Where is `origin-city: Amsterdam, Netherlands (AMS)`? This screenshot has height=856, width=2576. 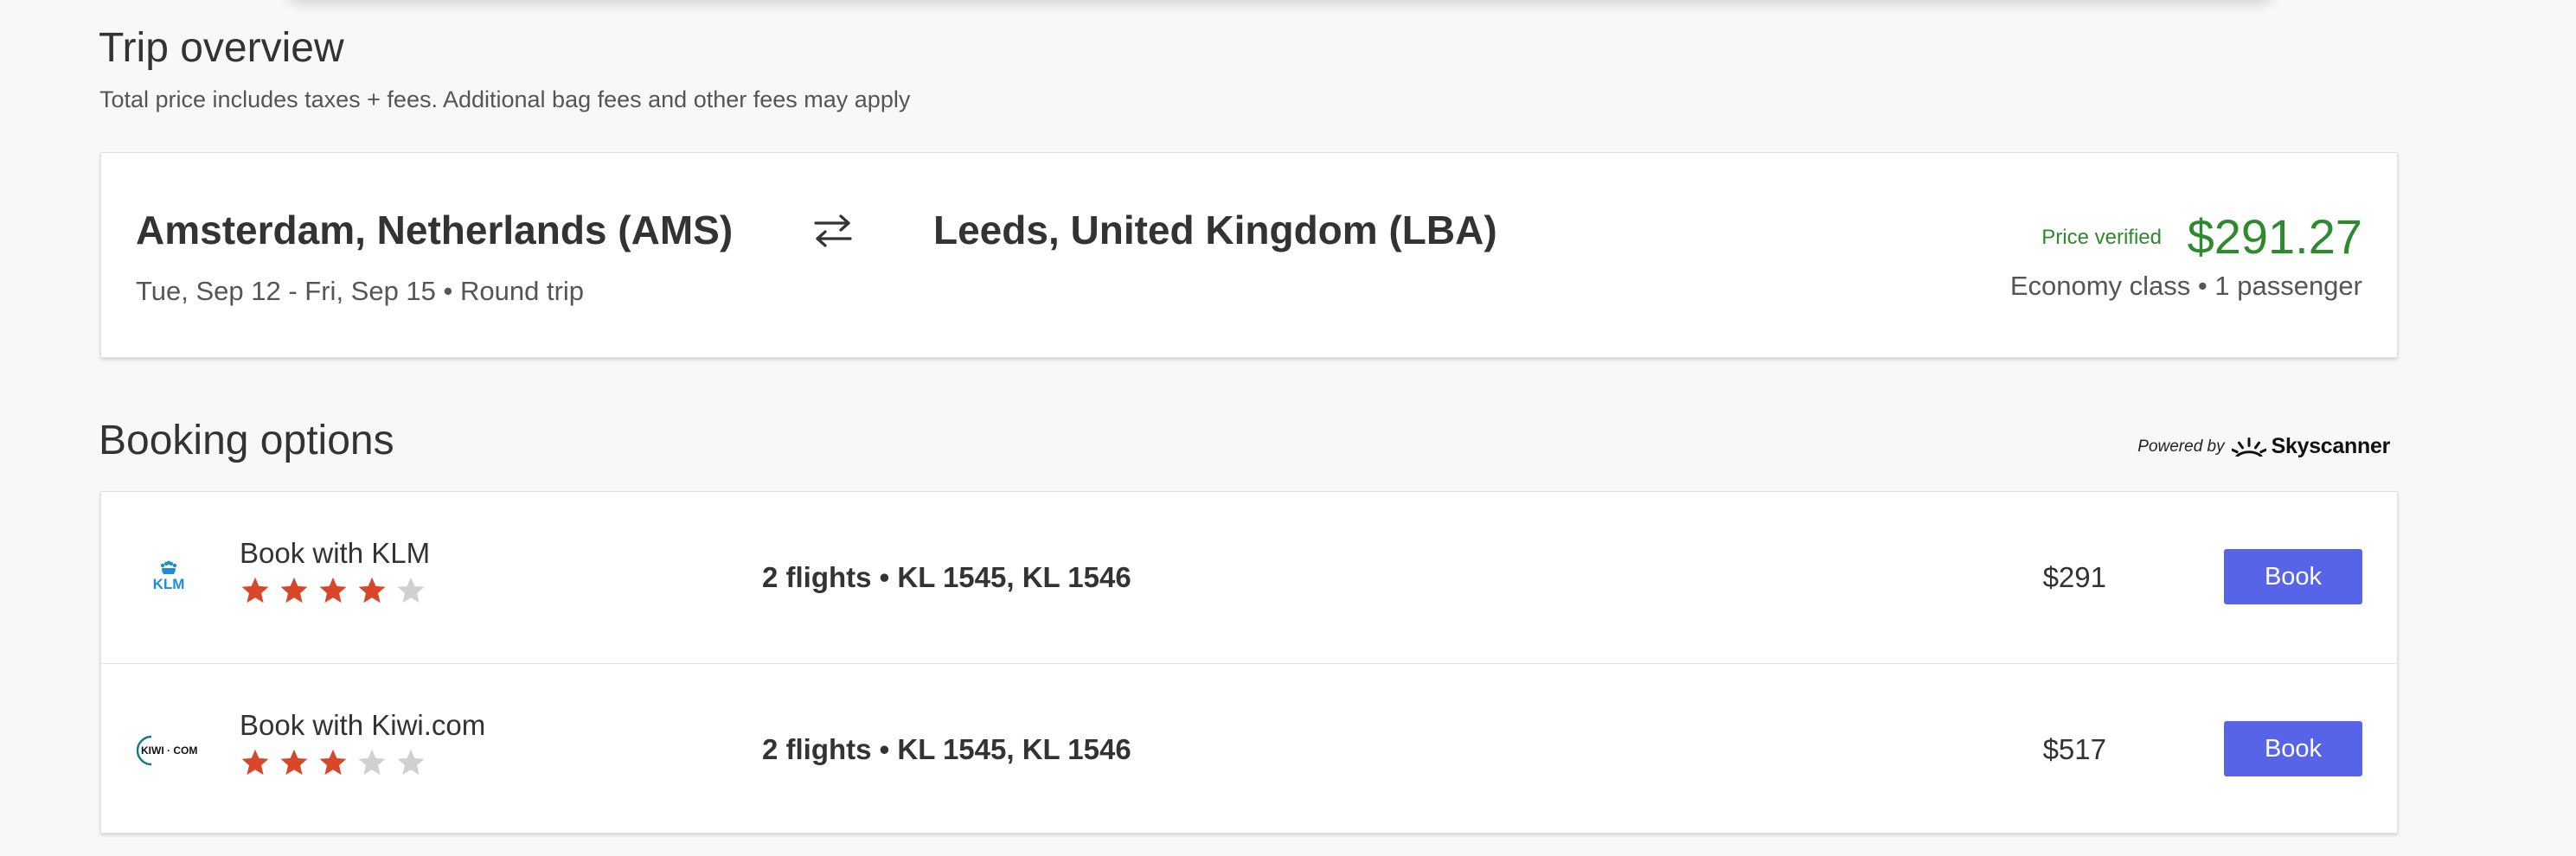 origin-city: Amsterdam, Netherlands (AMS) is located at coordinates (435, 230).